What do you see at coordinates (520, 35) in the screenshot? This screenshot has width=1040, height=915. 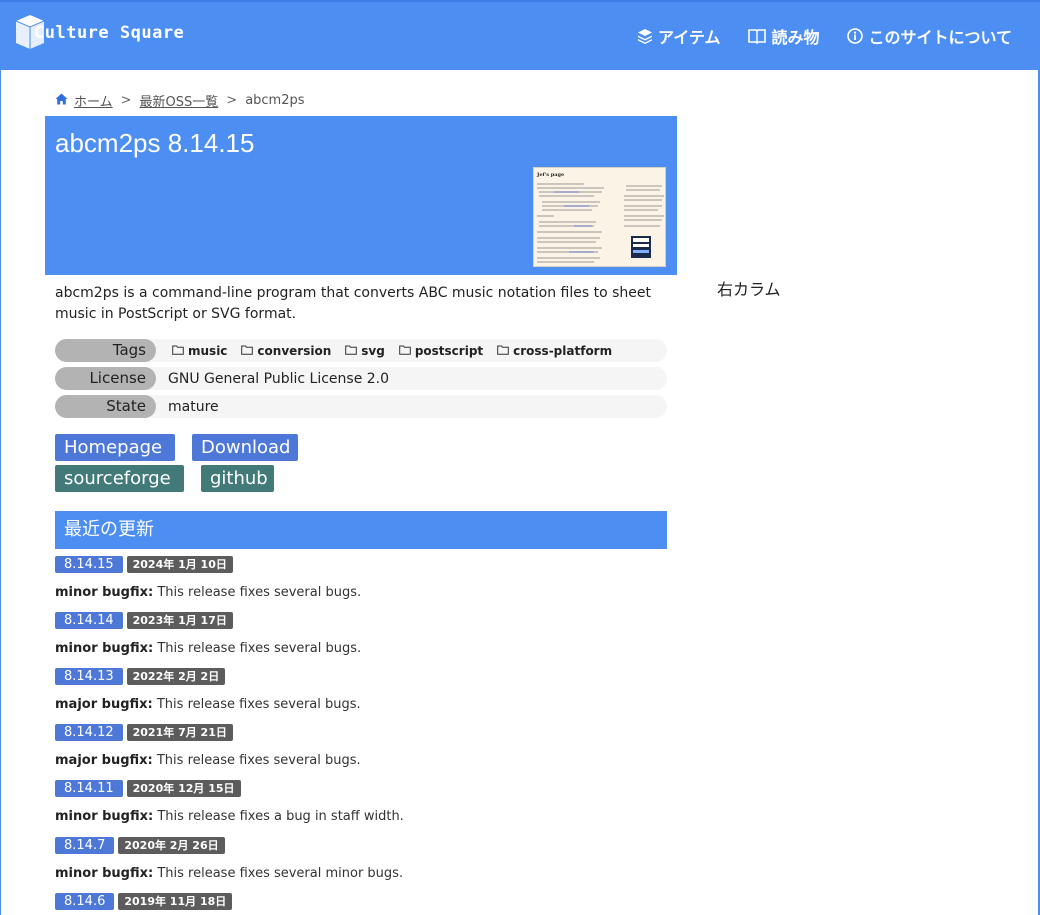 I see `site-header: Culture Square アイテム 読み物 このサイトについて` at bounding box center [520, 35].